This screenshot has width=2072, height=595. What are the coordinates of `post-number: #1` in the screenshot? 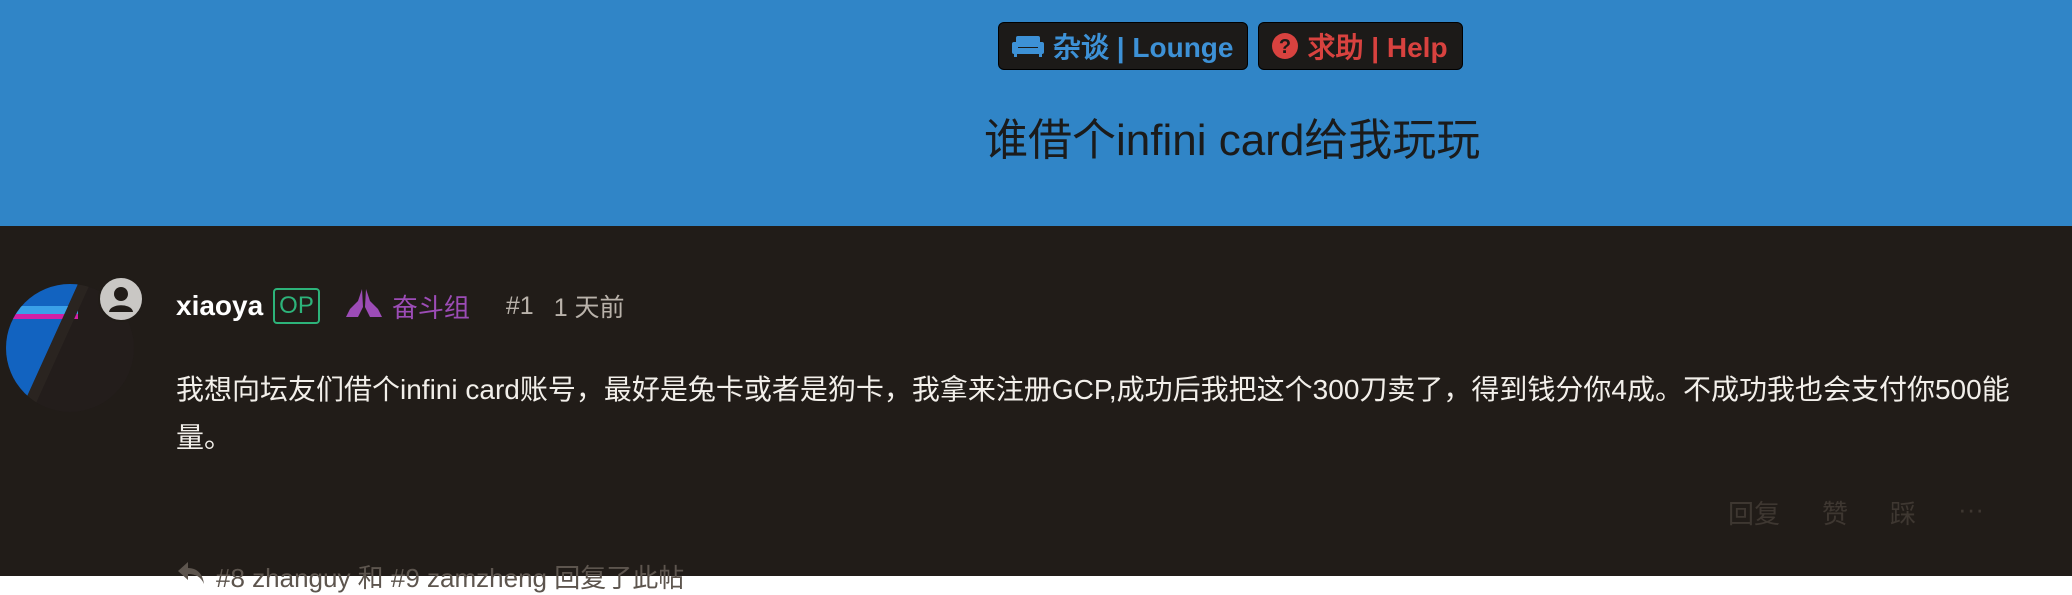 It's located at (520, 306).